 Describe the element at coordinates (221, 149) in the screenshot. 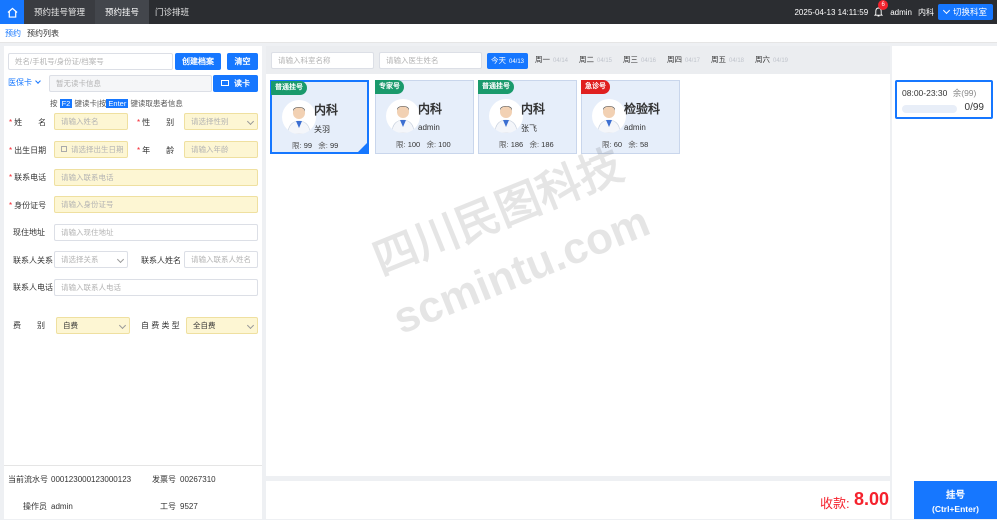

I see `age-input: 请输入年龄` at that location.